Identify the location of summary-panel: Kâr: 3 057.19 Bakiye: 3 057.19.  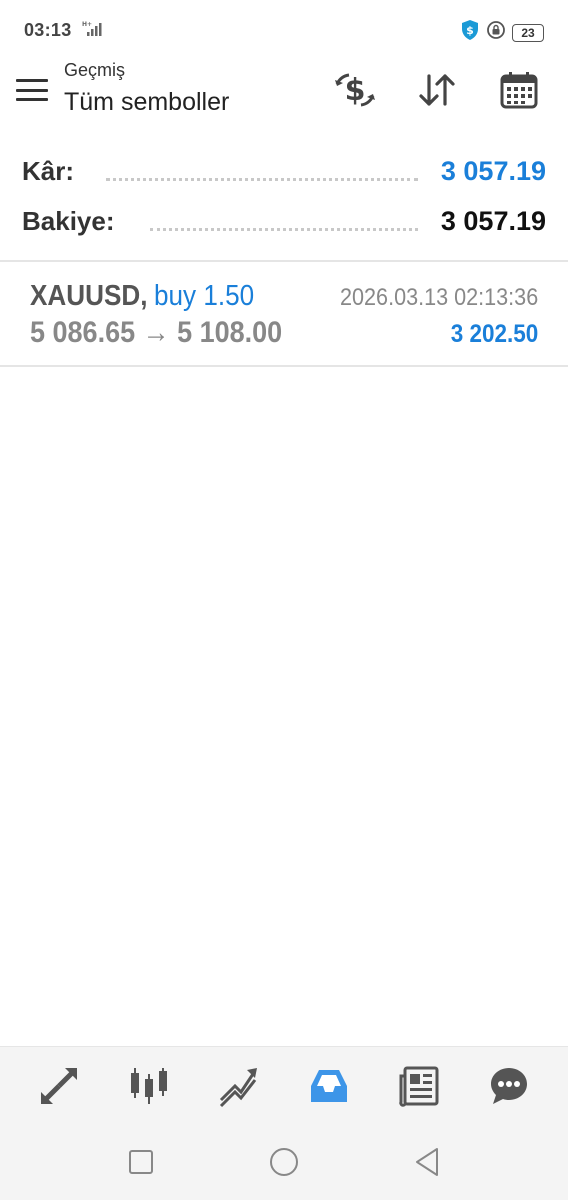
(284, 198).